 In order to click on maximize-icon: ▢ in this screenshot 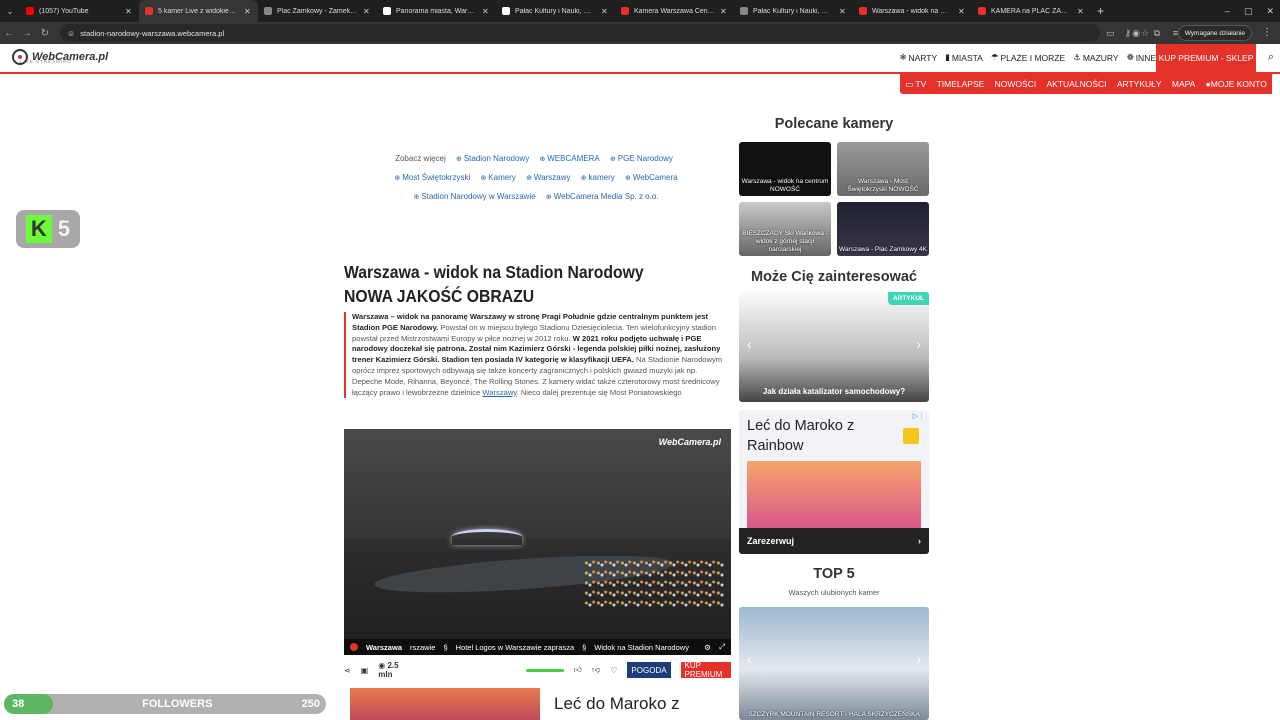, I will do `click(1248, 11)`.